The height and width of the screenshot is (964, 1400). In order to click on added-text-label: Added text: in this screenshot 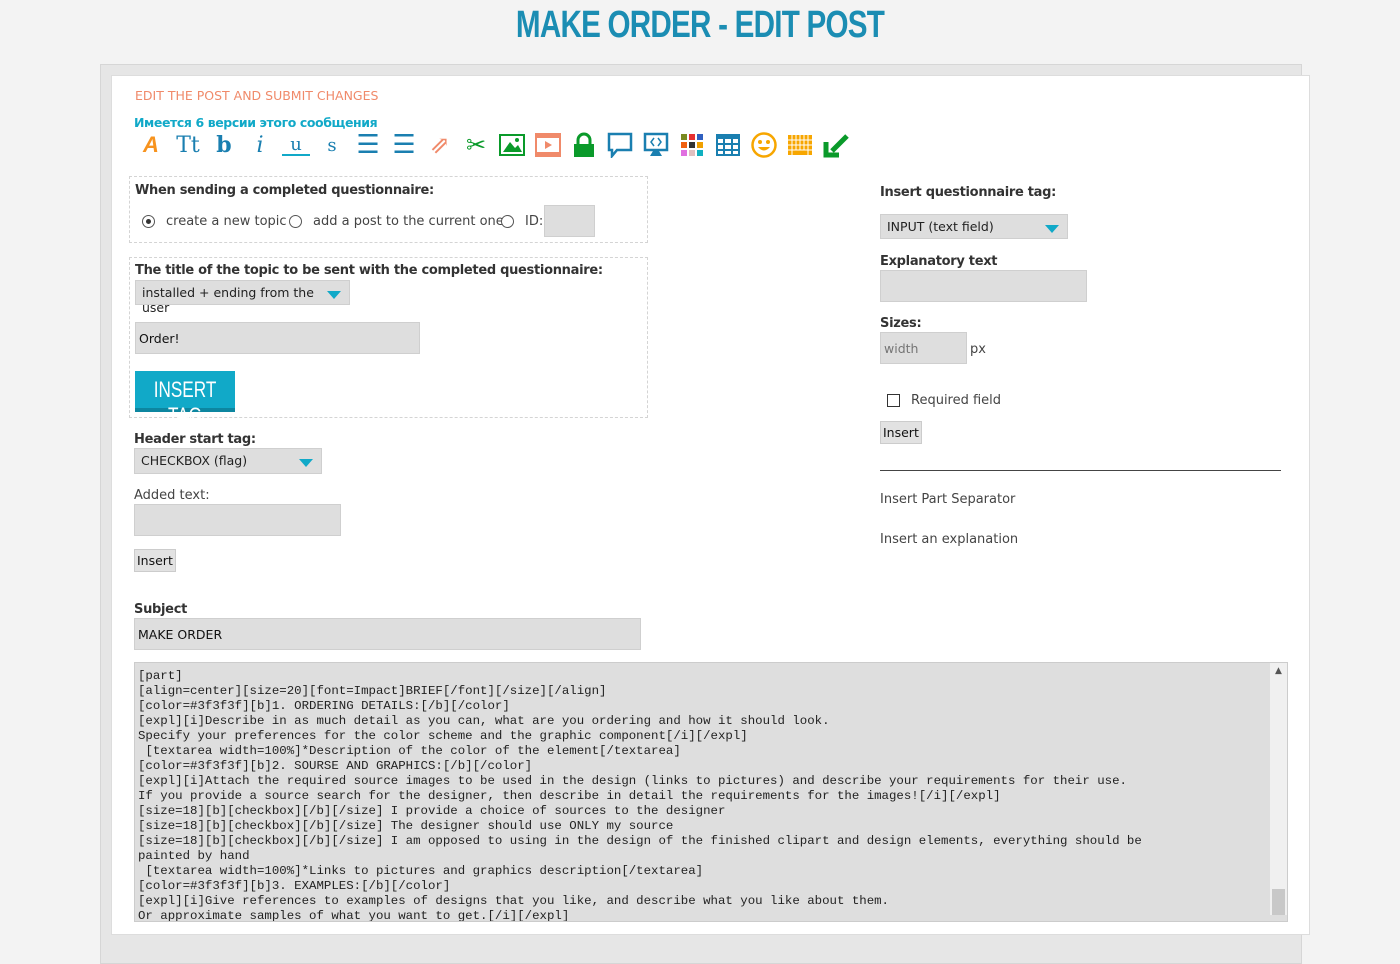, I will do `click(172, 495)`.